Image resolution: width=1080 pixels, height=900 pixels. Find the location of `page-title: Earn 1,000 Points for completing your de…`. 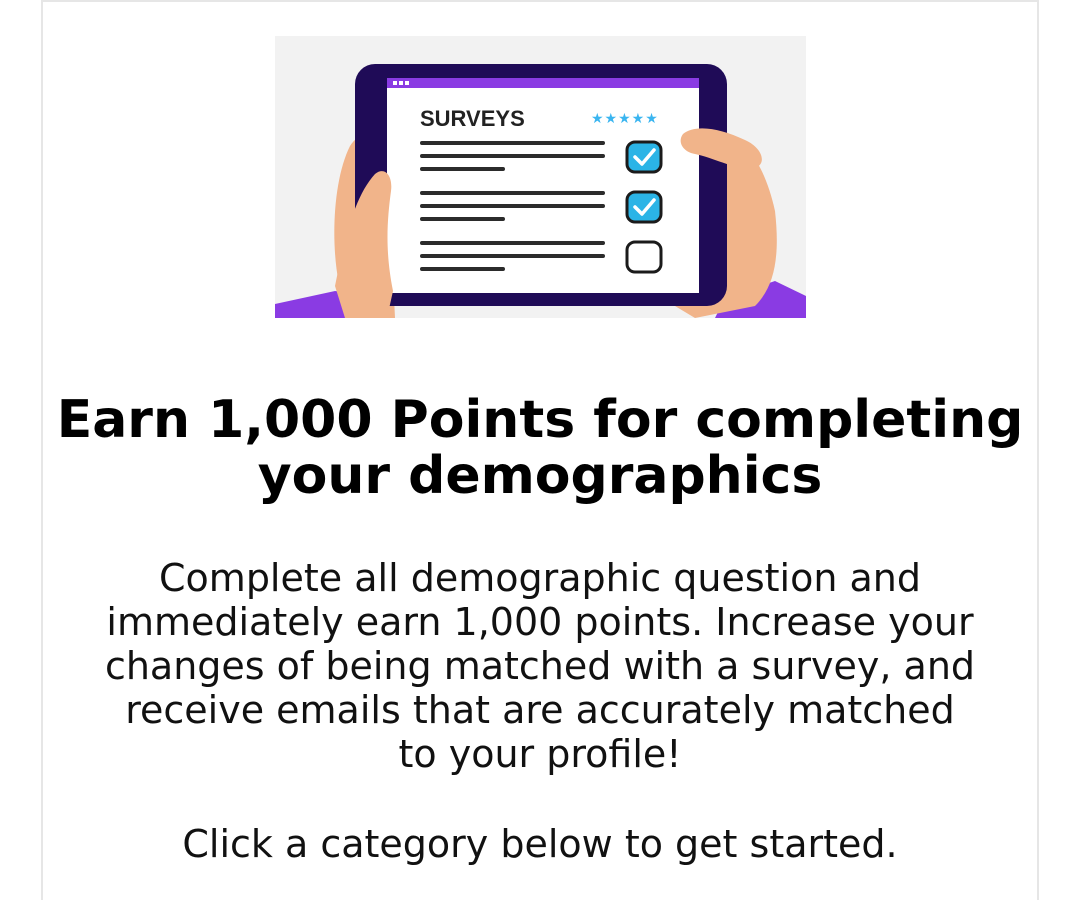

page-title: Earn 1,000 Points for completing your de… is located at coordinates (540, 448).